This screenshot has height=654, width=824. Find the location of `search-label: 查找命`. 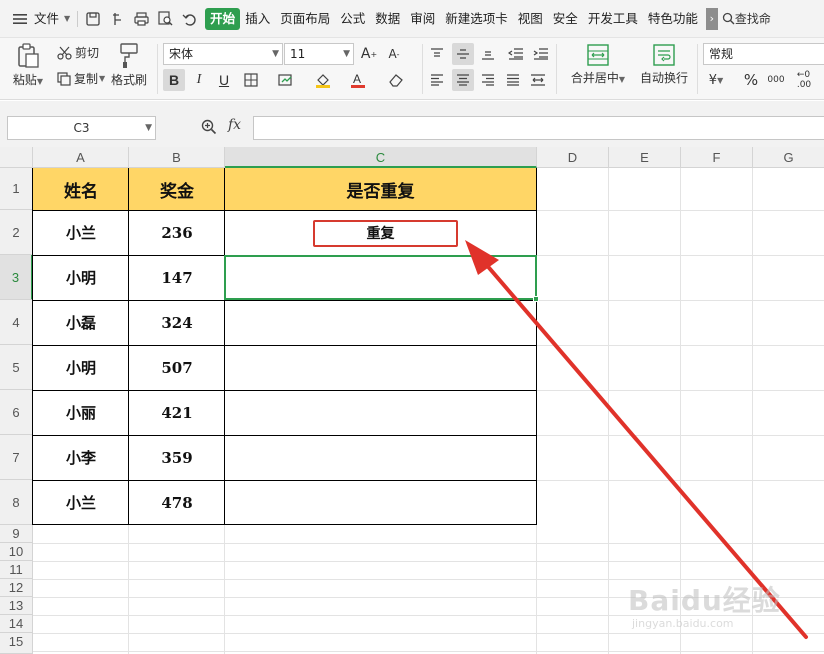

search-label: 查找命 is located at coordinates (752, 19).